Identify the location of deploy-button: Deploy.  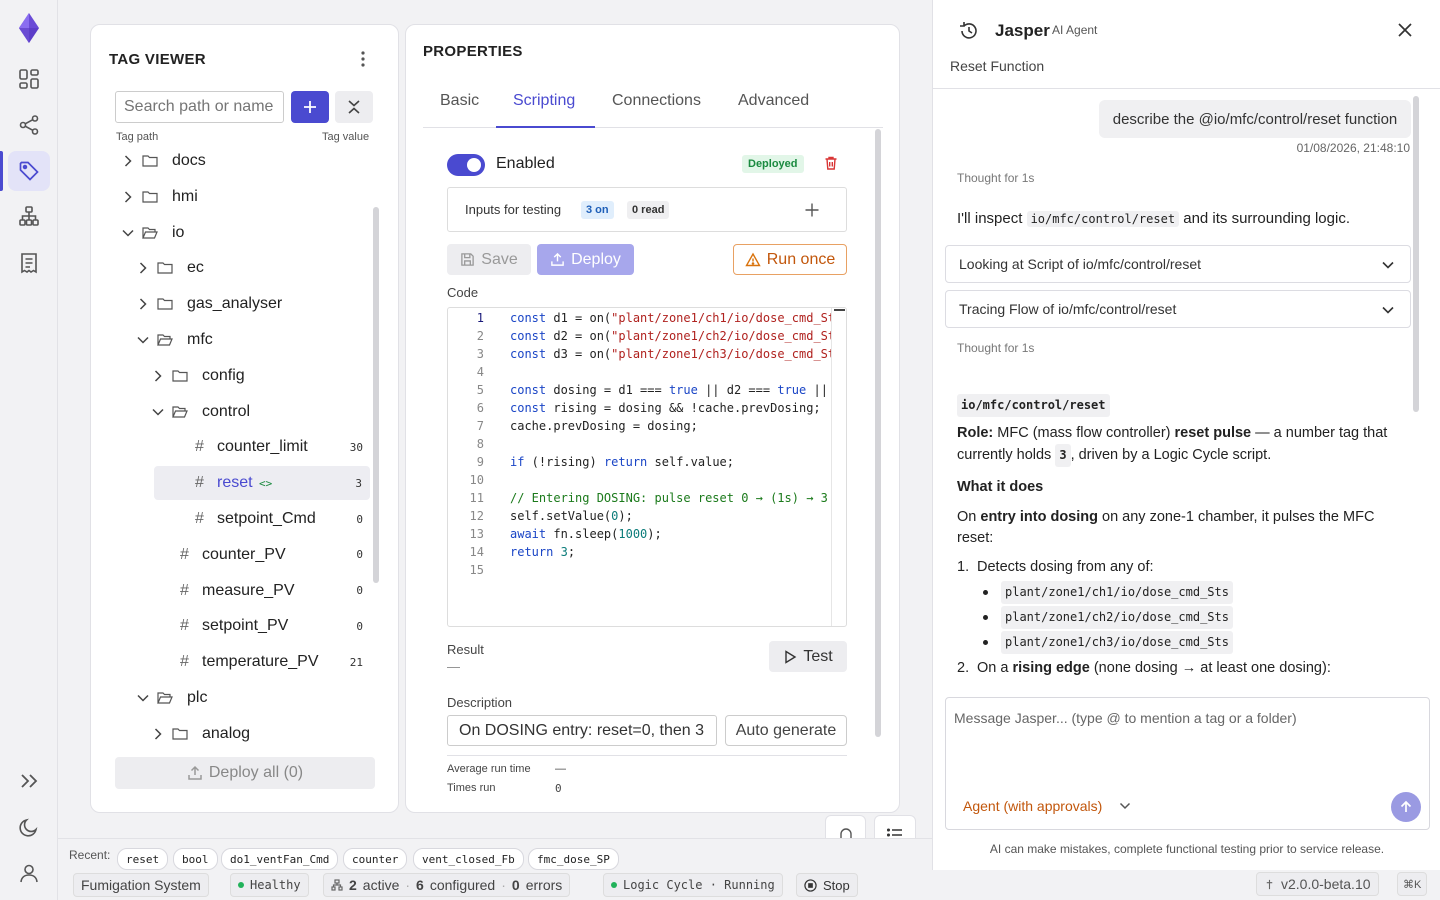
(585, 259).